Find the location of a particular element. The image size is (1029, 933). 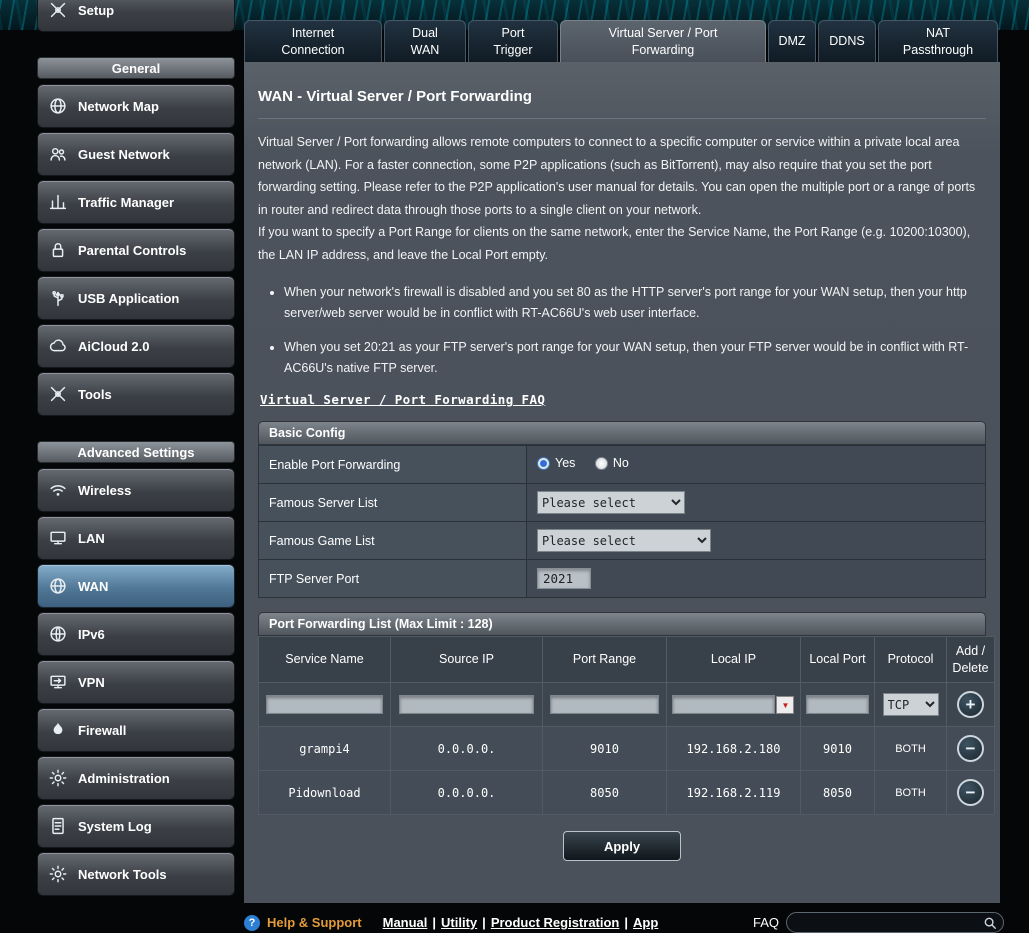

sidebar-item-firewall: Firewall is located at coordinates (136, 730).